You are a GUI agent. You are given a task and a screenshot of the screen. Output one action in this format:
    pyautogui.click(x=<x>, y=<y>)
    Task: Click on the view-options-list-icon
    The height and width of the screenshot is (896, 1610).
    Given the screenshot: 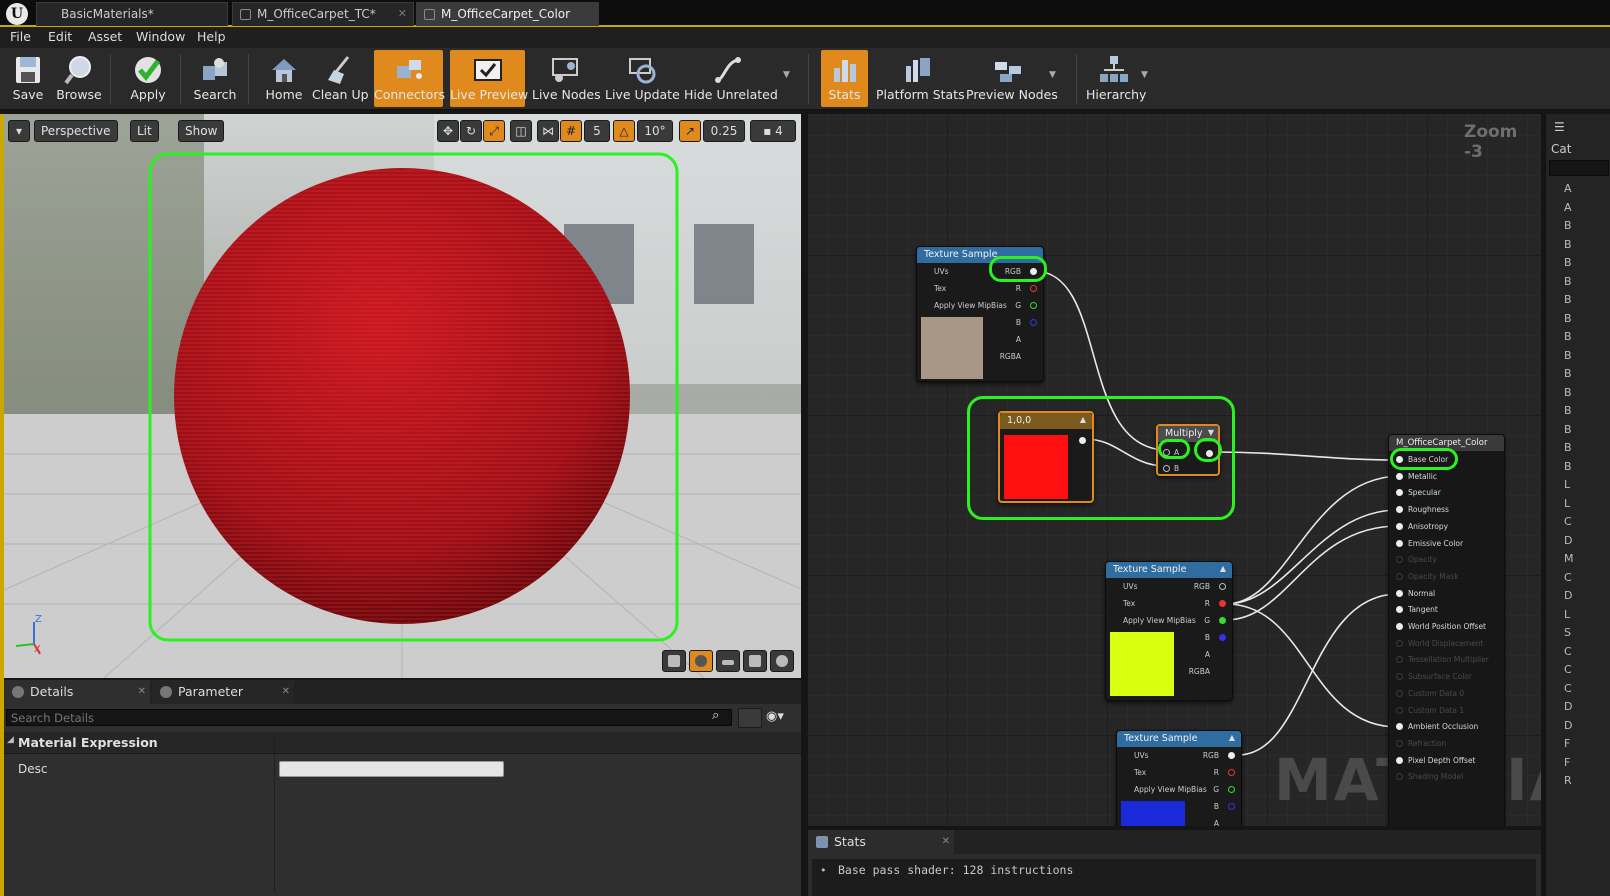 What is the action you would take?
    pyautogui.click(x=750, y=718)
    